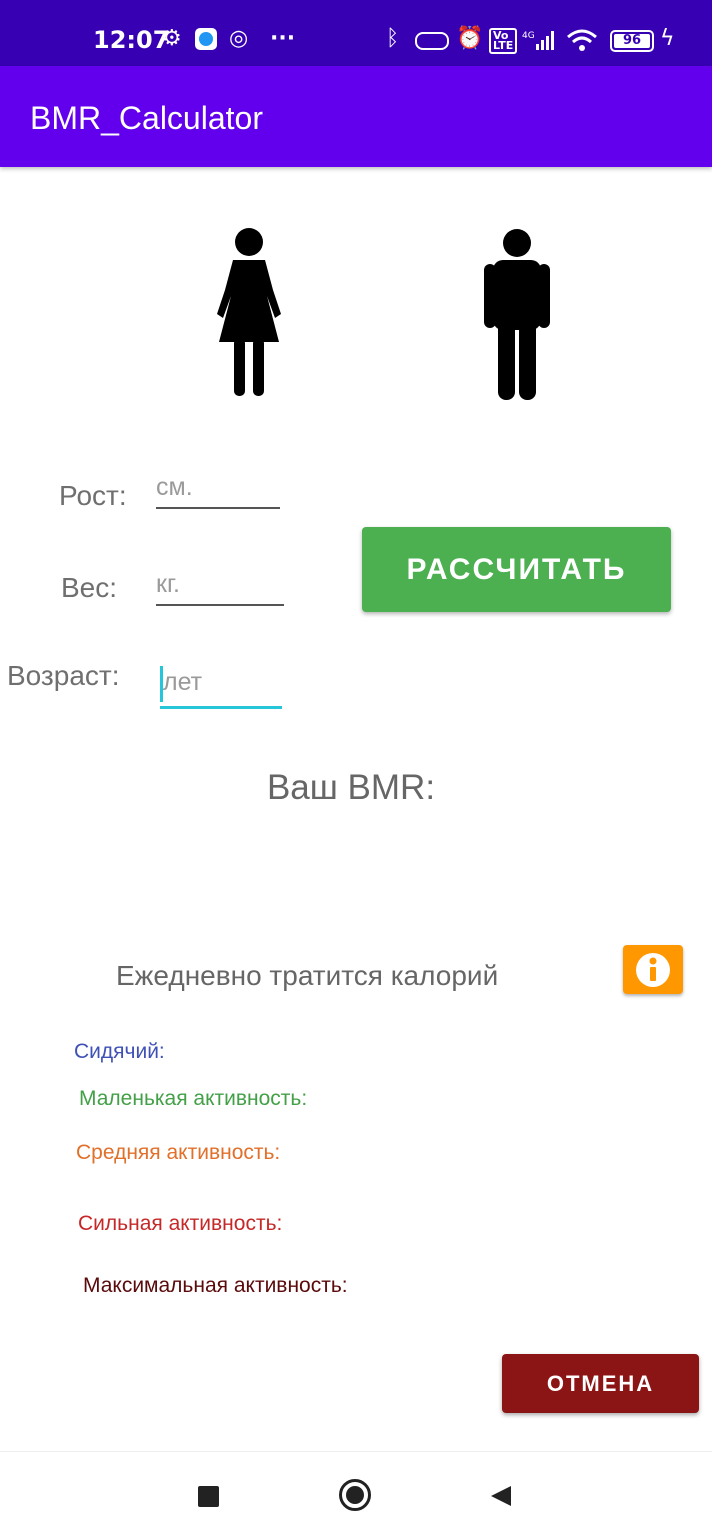 This screenshot has height=1538, width=712. What do you see at coordinates (517, 315) in the screenshot?
I see `male-figure-icon` at bounding box center [517, 315].